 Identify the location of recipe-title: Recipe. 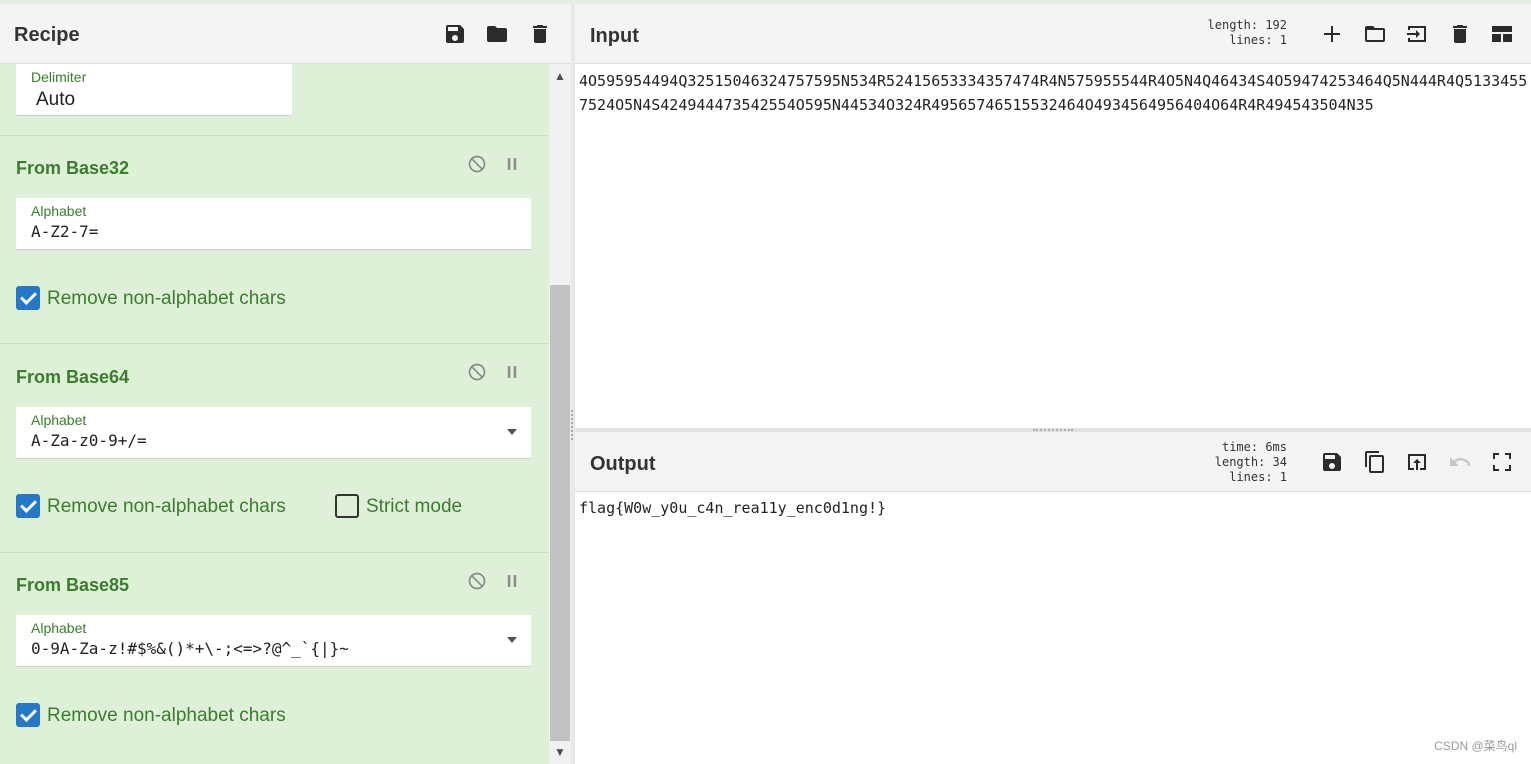
(47, 35).